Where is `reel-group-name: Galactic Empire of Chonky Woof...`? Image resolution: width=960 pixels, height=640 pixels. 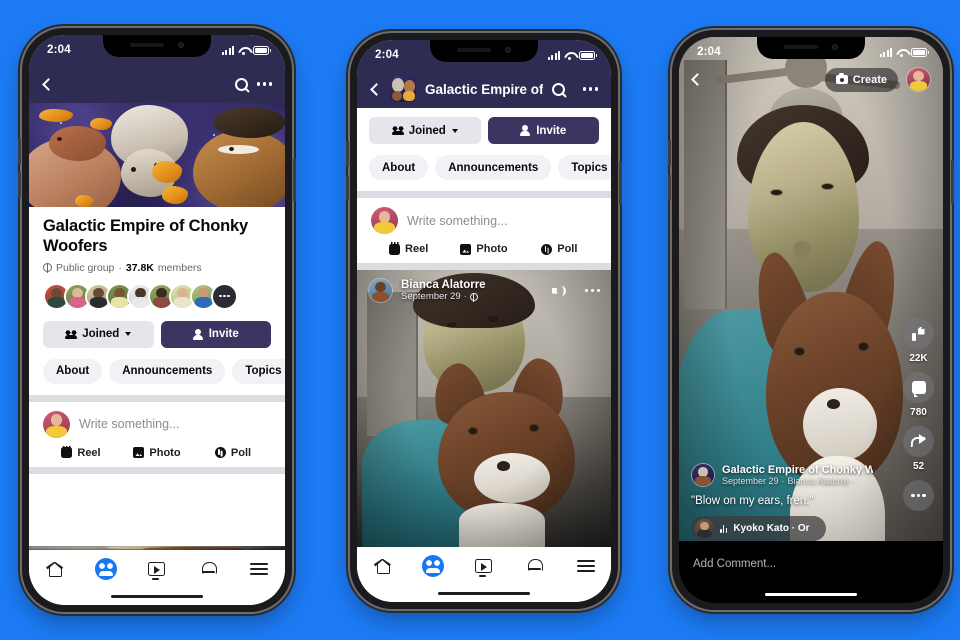
reel-group-name: Galactic Empire of Chonky Woof... is located at coordinates (797, 470).